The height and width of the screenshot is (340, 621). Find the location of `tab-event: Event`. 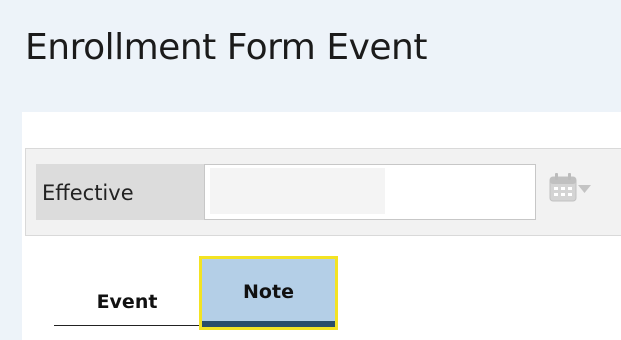

tab-event: Event is located at coordinates (127, 298).